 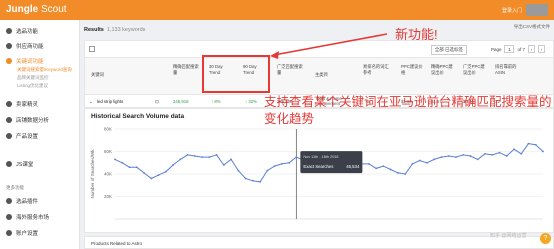 I want to click on sidebar-item-label: JS课堂, so click(x=25, y=165).